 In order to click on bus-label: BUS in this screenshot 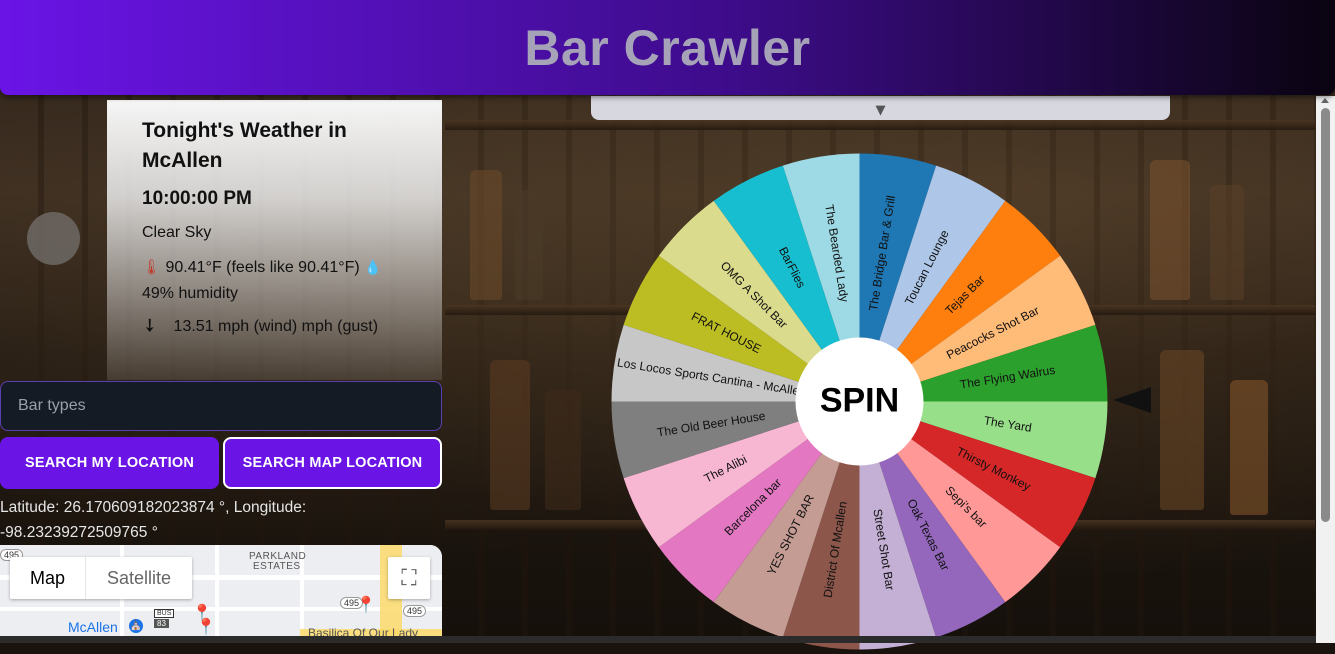, I will do `click(164, 613)`.